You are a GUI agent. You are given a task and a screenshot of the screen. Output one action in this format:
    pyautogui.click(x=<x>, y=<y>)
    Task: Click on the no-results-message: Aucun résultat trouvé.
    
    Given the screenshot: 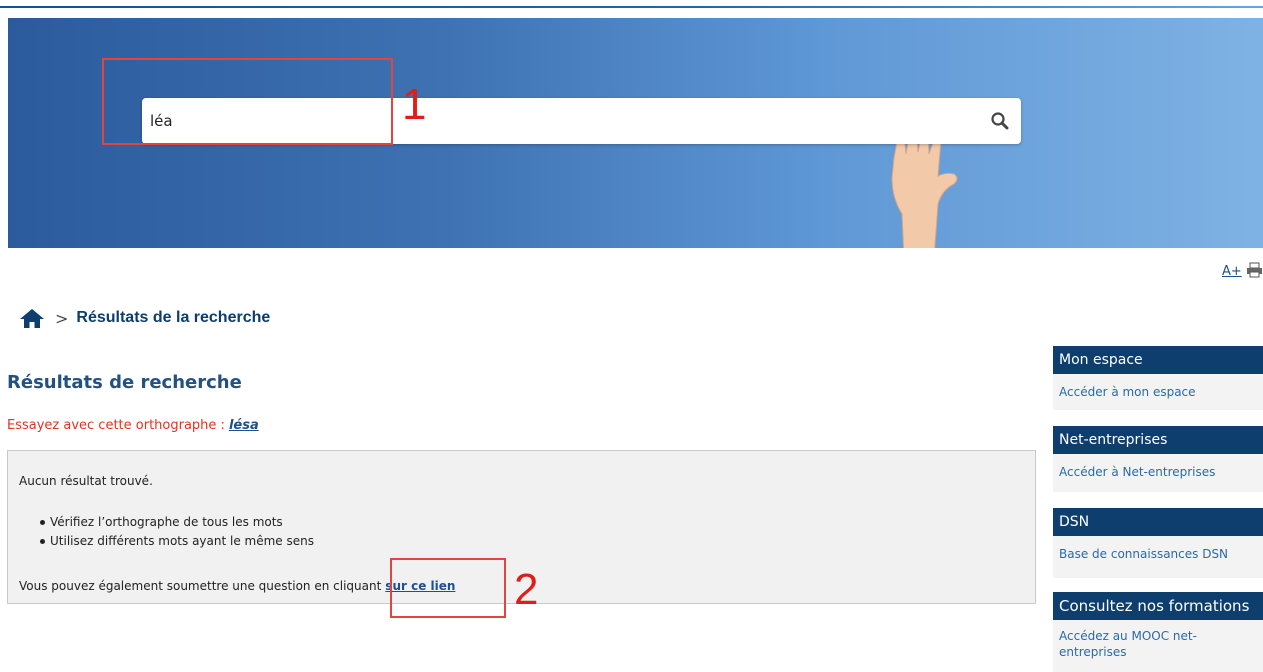 What is the action you would take?
    pyautogui.click(x=86, y=481)
    